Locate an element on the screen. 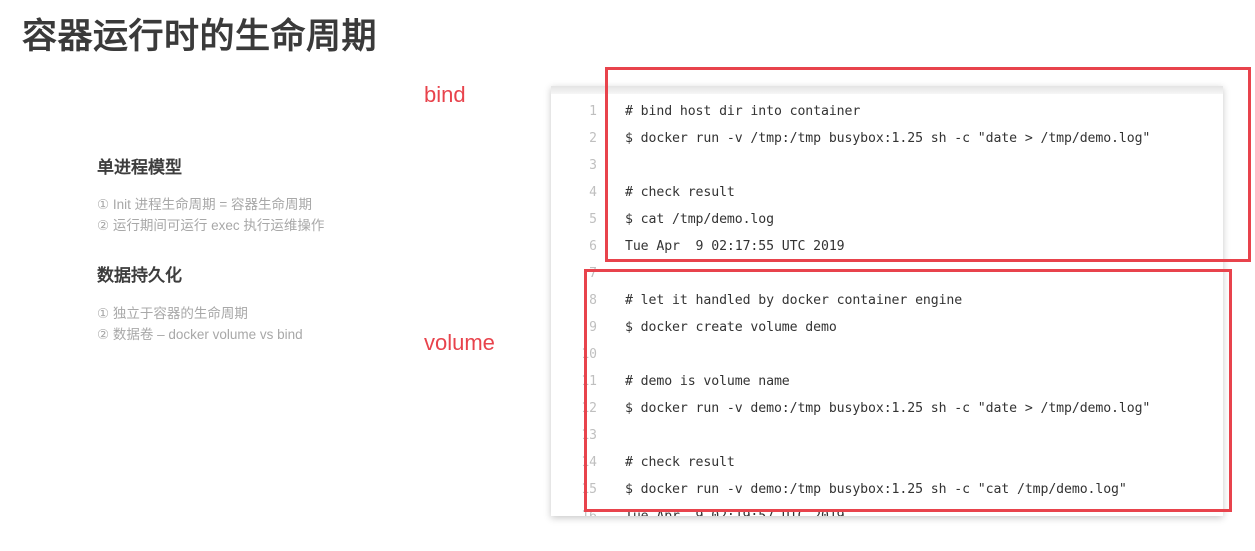 Image resolution: width=1255 pixels, height=551 pixels. code-line-number: 11 is located at coordinates (589, 381).